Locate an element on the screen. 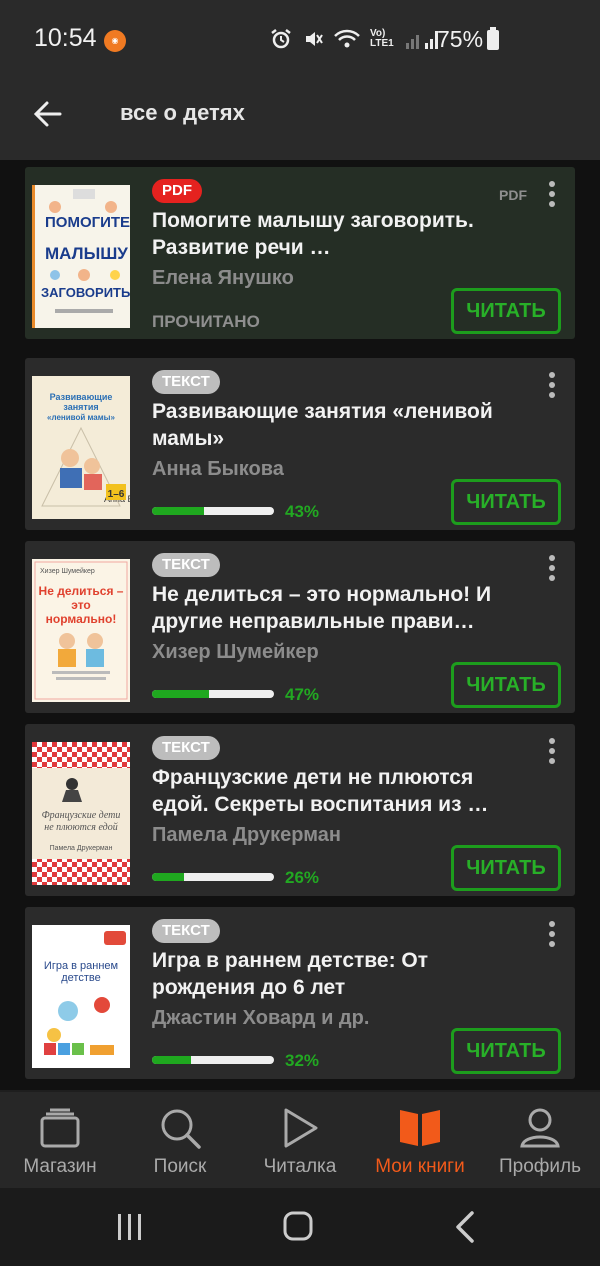 The height and width of the screenshot is (1266, 600). svg-text: Французские дети is located at coordinates (81, 815).